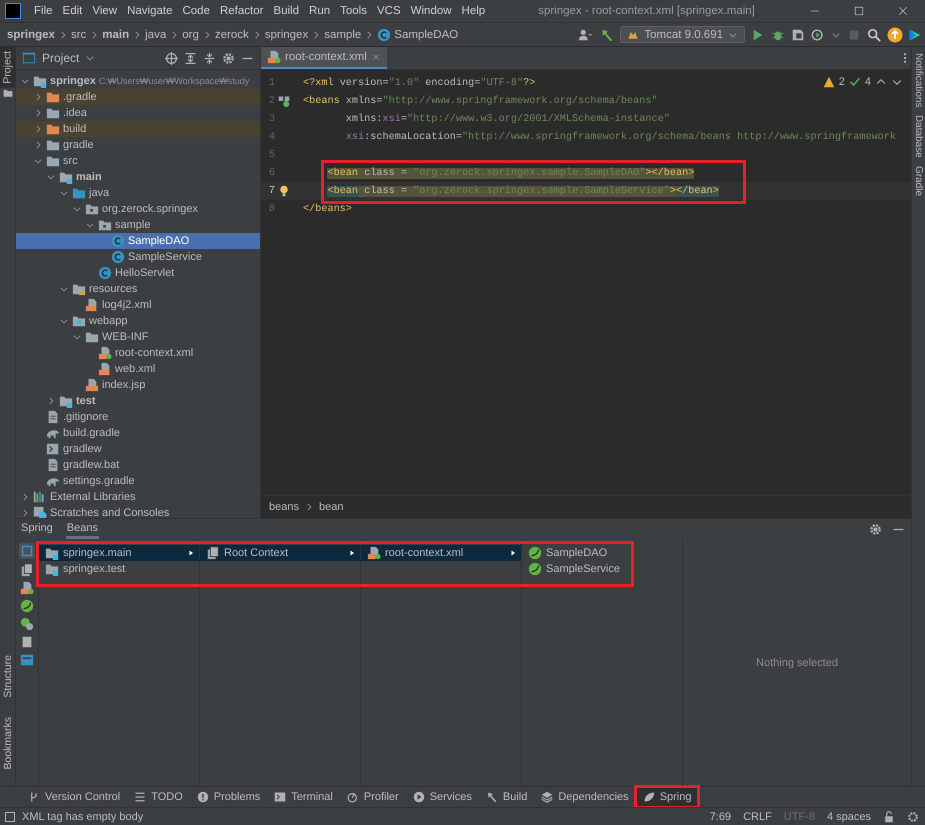 The image size is (925, 825). Describe the element at coordinates (7, 93) in the screenshot. I see `folder-icon` at that location.